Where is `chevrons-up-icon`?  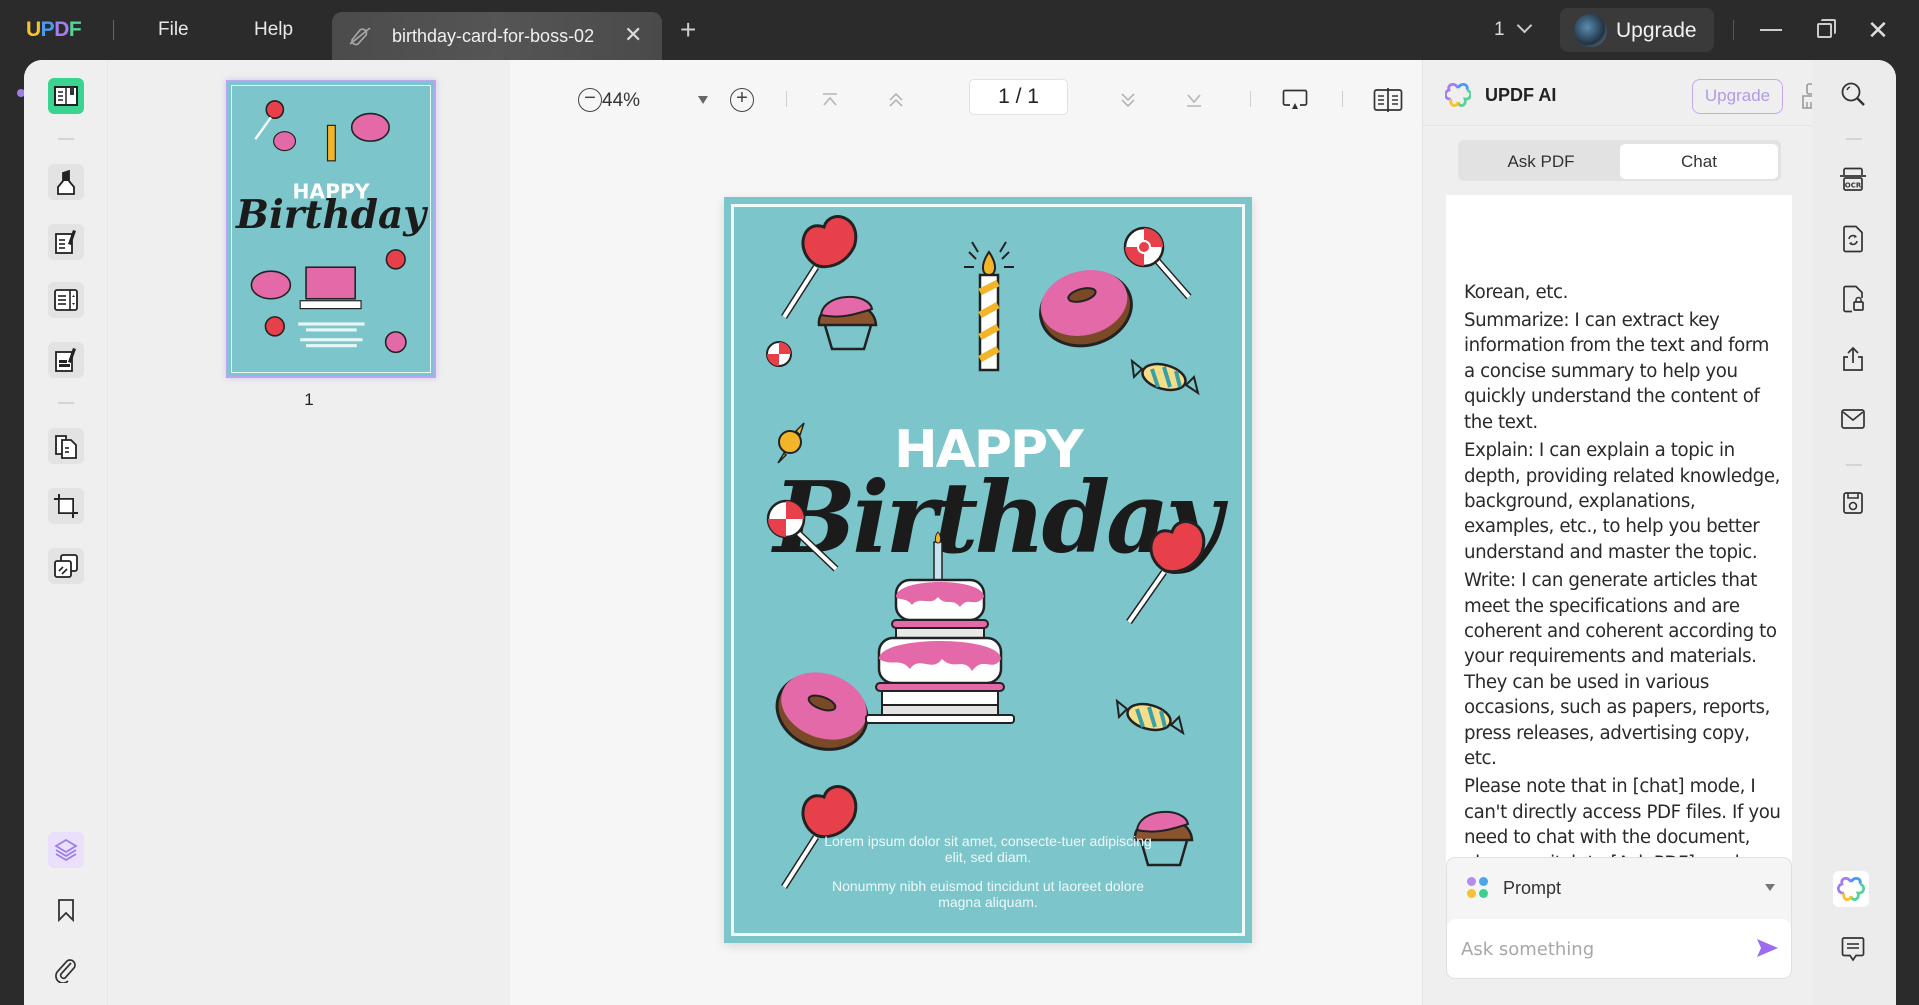
chevrons-up-icon is located at coordinates (896, 99).